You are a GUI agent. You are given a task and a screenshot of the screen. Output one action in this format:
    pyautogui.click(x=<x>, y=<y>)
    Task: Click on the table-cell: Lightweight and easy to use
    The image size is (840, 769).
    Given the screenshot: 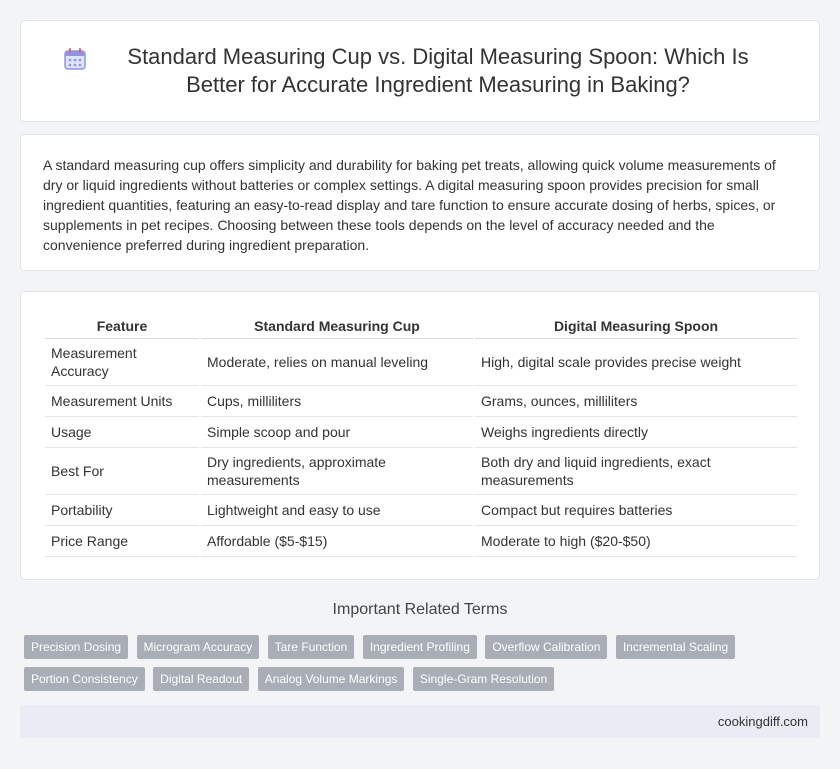 What is the action you would take?
    pyautogui.click(x=337, y=510)
    